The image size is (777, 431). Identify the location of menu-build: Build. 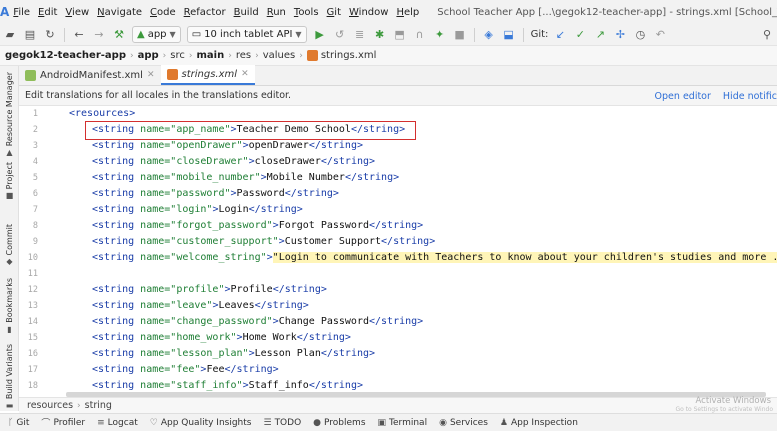
(246, 12).